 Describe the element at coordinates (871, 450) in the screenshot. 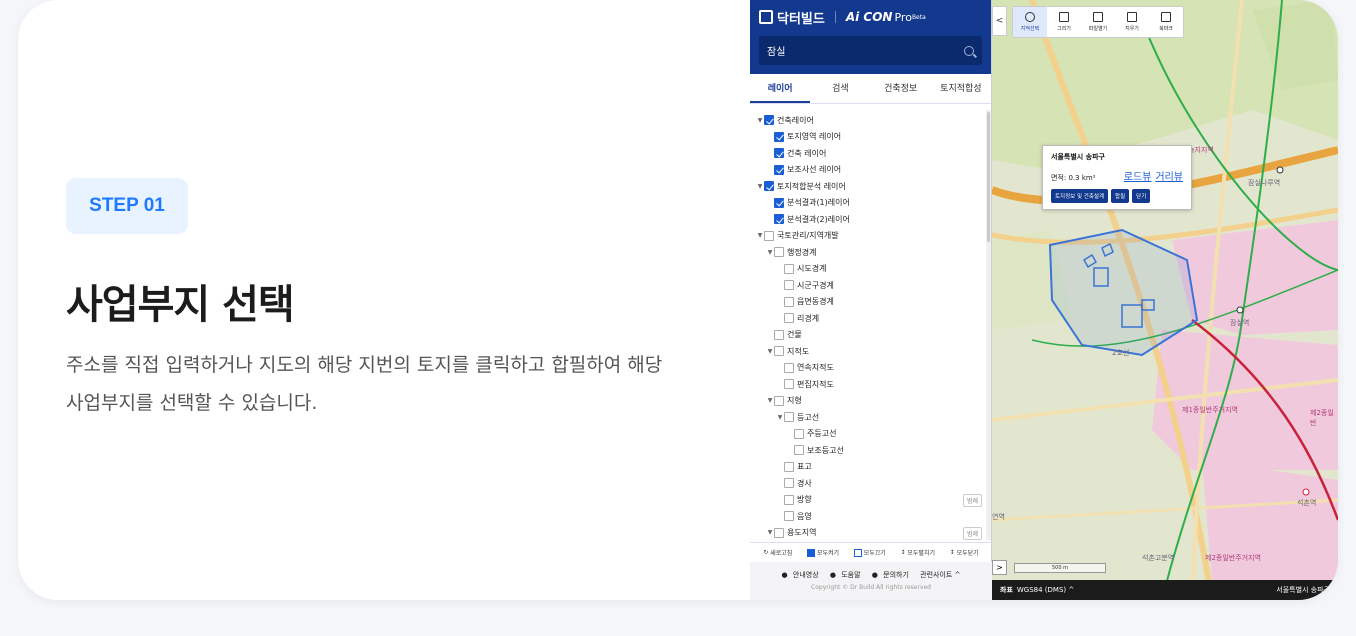

I see `layer-item: 보조등고선` at that location.